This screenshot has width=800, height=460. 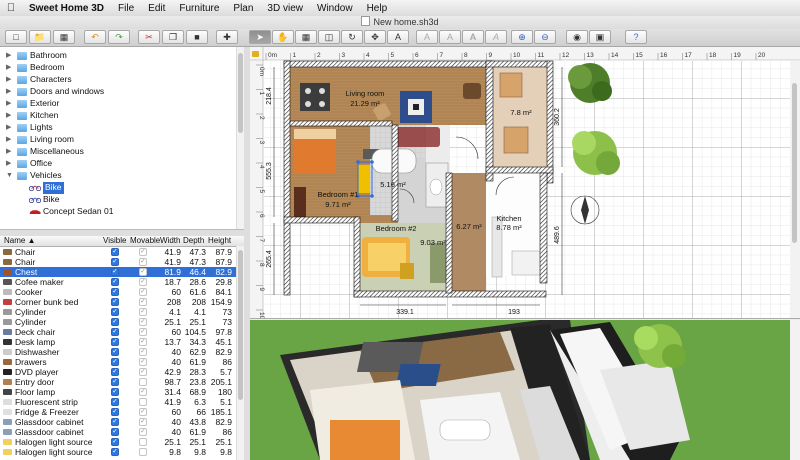 I want to click on select-mode-button: ➤, so click(x=260, y=37).